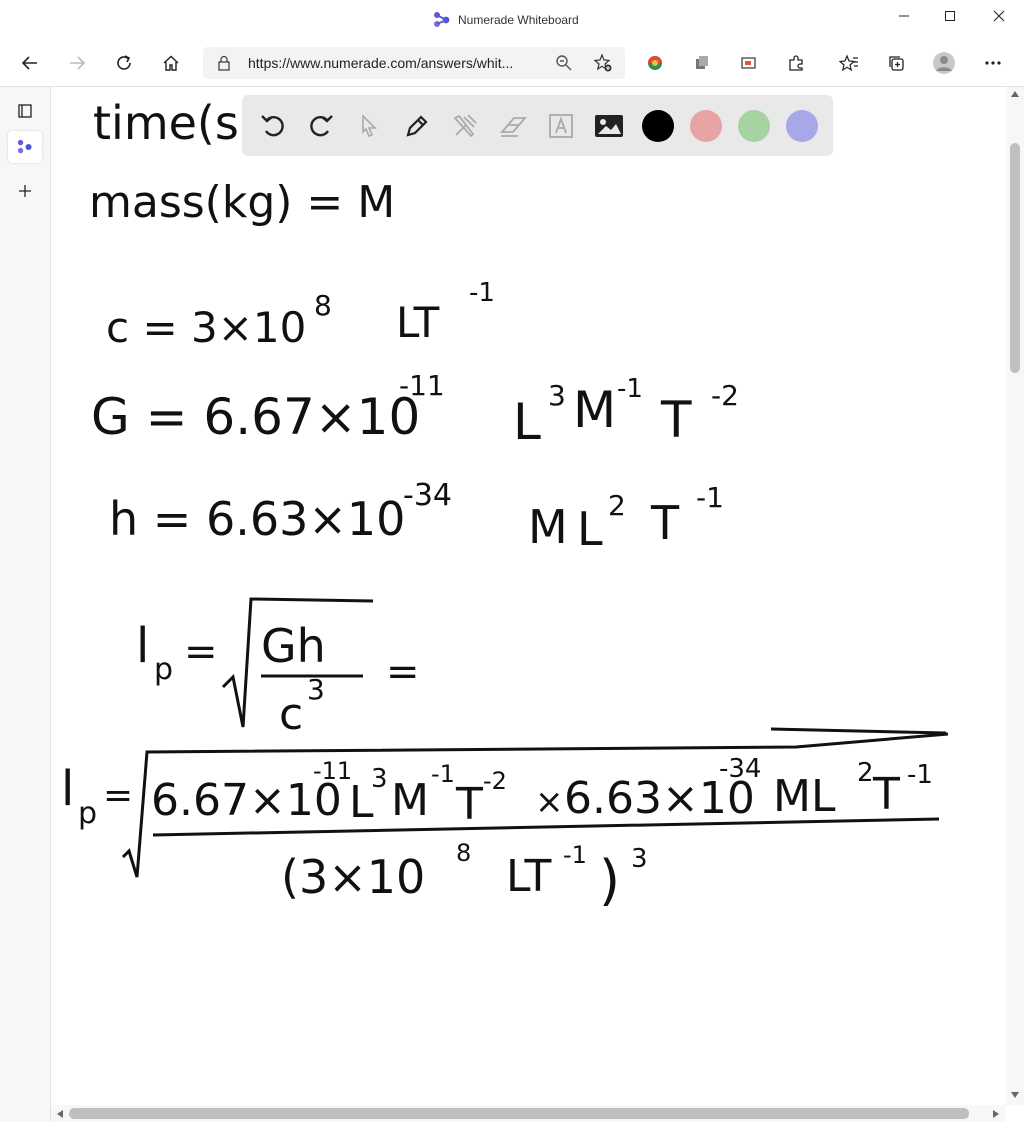 This screenshot has height=1122, width=1024. What do you see at coordinates (549, 802) in the screenshot?
I see `ink-big-num-x: ×` at bounding box center [549, 802].